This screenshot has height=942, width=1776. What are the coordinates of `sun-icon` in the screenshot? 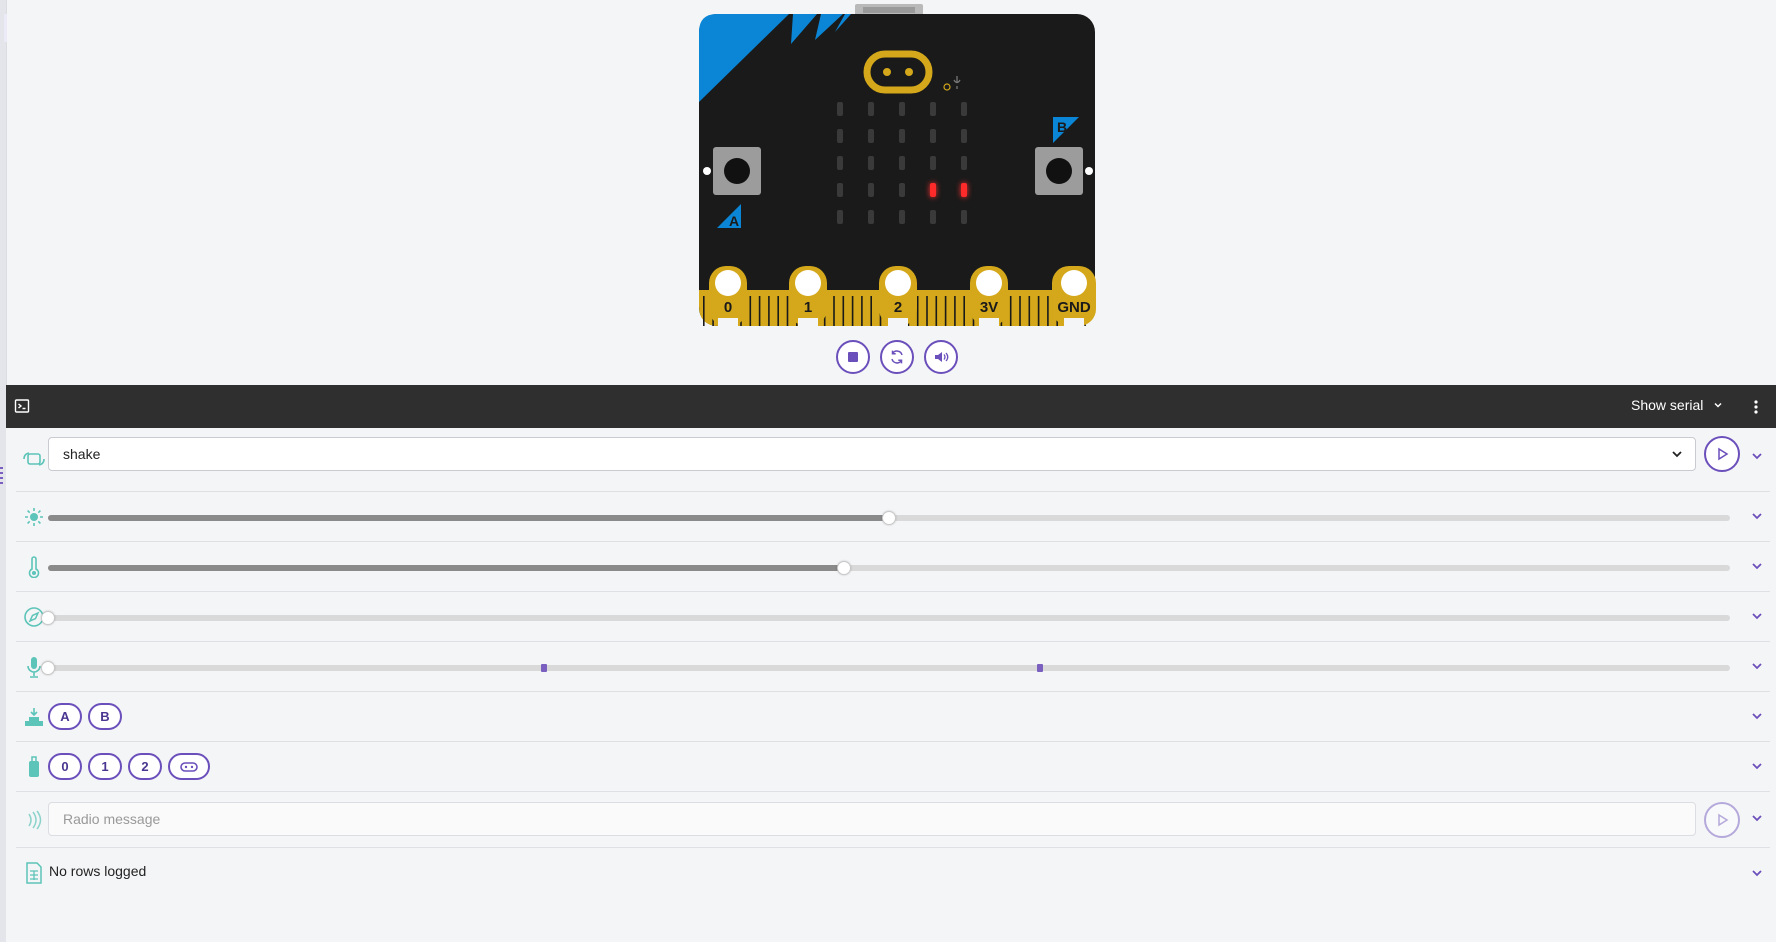 It's located at (34, 517).